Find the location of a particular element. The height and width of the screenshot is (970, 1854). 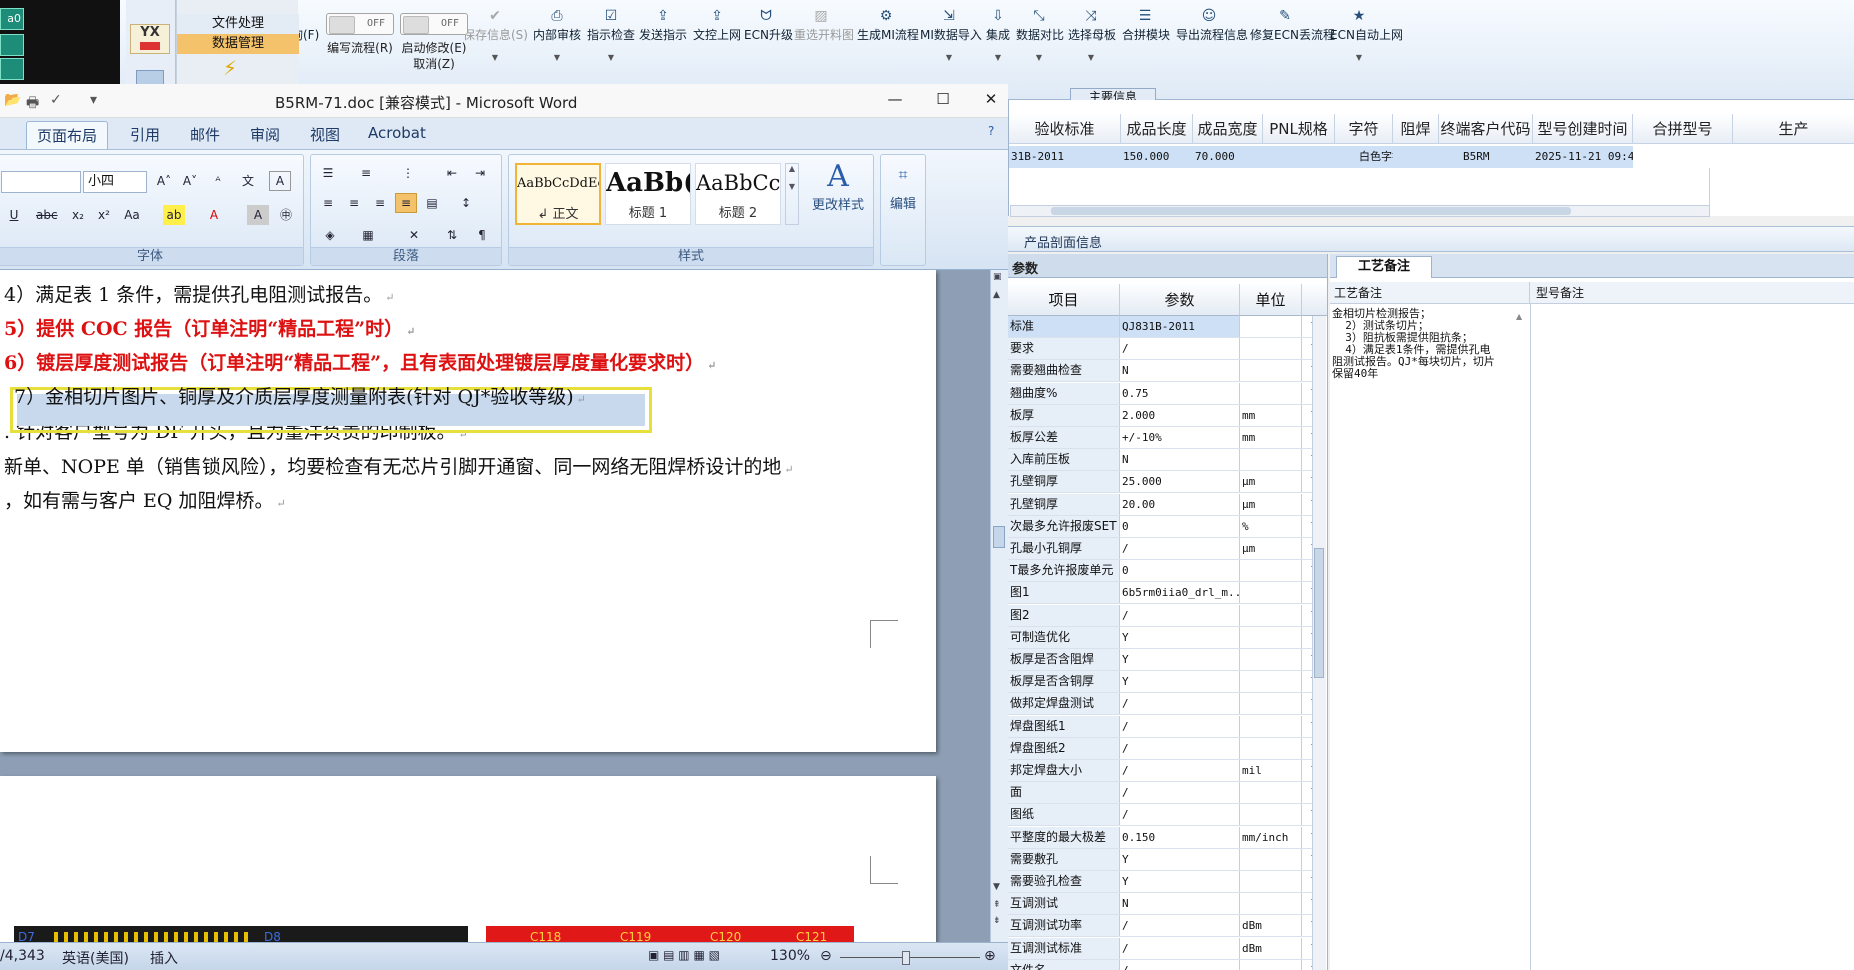

tab-acrobat: Acrobat is located at coordinates (397, 133).